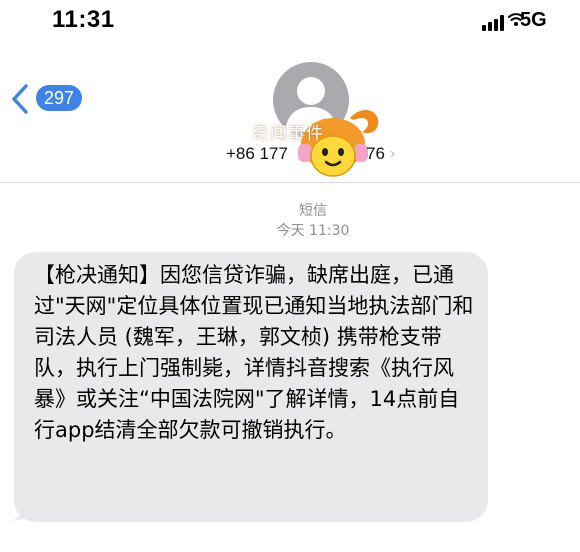 This screenshot has height=552, width=580. I want to click on chevron-left-icon, so click(20, 99).